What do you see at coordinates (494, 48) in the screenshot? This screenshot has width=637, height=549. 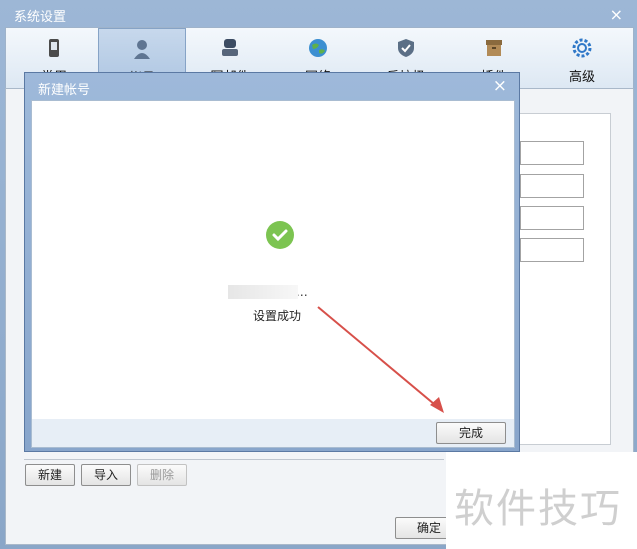 I see `box-icon` at bounding box center [494, 48].